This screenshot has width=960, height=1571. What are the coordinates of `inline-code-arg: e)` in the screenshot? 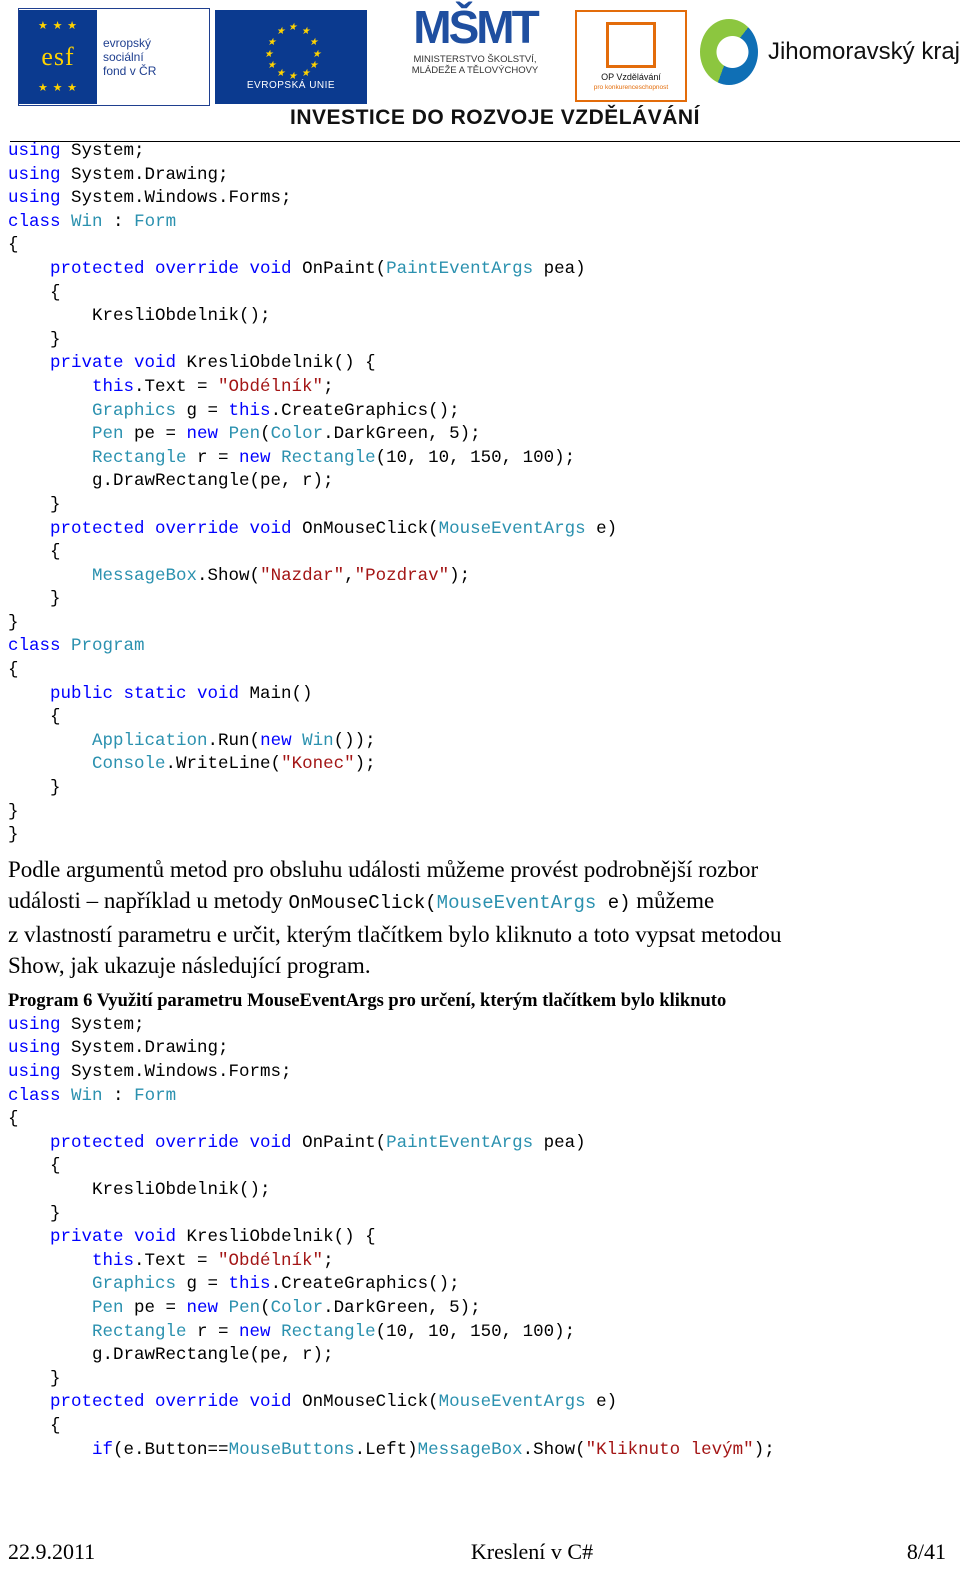 It's located at (613, 902).